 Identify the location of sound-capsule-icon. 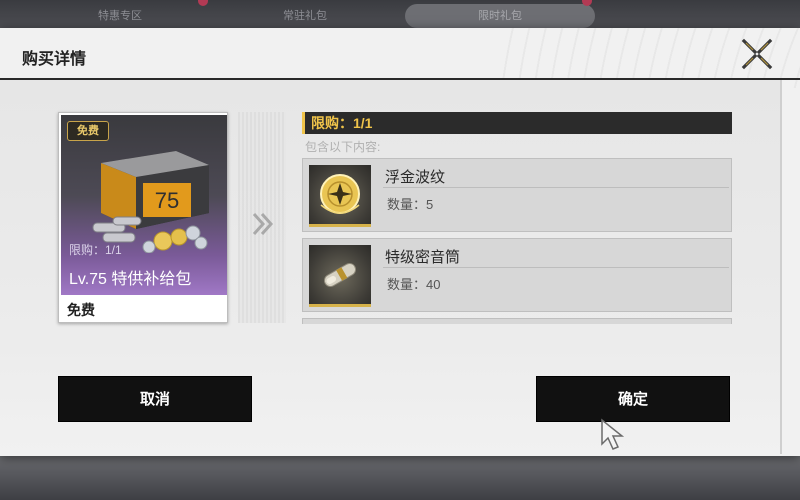
(340, 276).